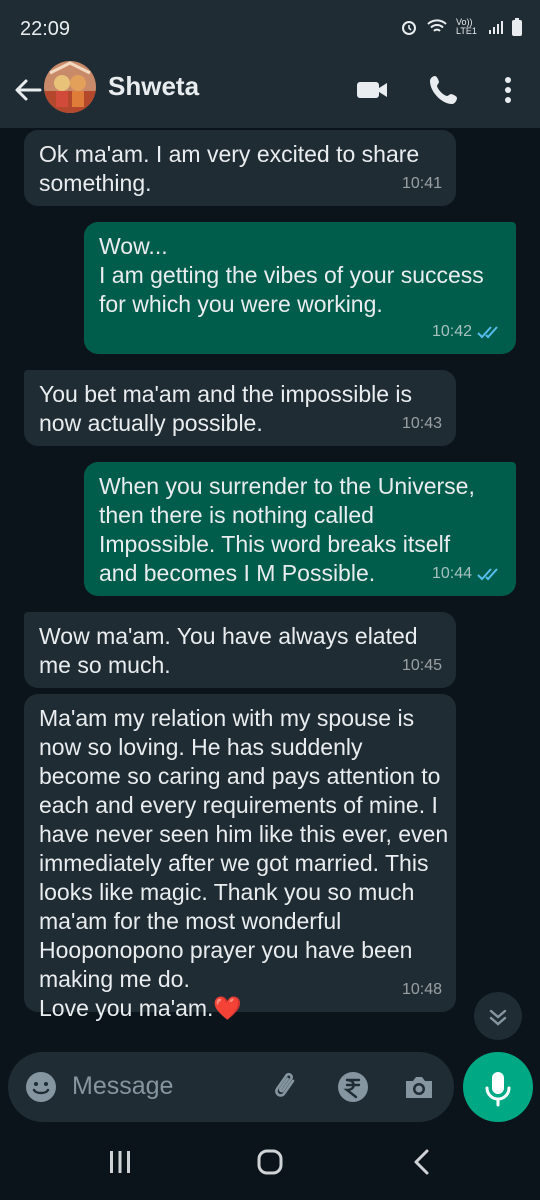 The image size is (540, 1200). I want to click on message-time: 10:48, so click(421, 989).